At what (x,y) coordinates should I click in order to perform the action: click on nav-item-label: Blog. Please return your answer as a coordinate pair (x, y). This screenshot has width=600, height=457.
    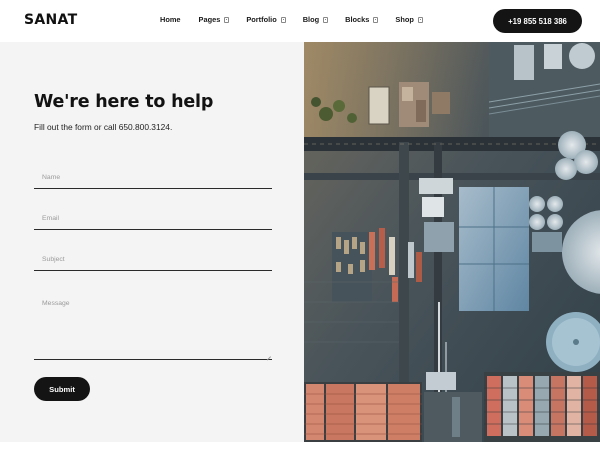
    Looking at the image, I should click on (311, 19).